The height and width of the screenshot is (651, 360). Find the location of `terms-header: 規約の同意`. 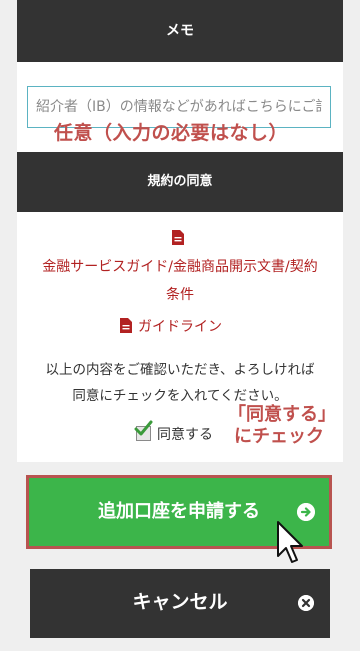

terms-header: 規約の同意 is located at coordinates (180, 182).